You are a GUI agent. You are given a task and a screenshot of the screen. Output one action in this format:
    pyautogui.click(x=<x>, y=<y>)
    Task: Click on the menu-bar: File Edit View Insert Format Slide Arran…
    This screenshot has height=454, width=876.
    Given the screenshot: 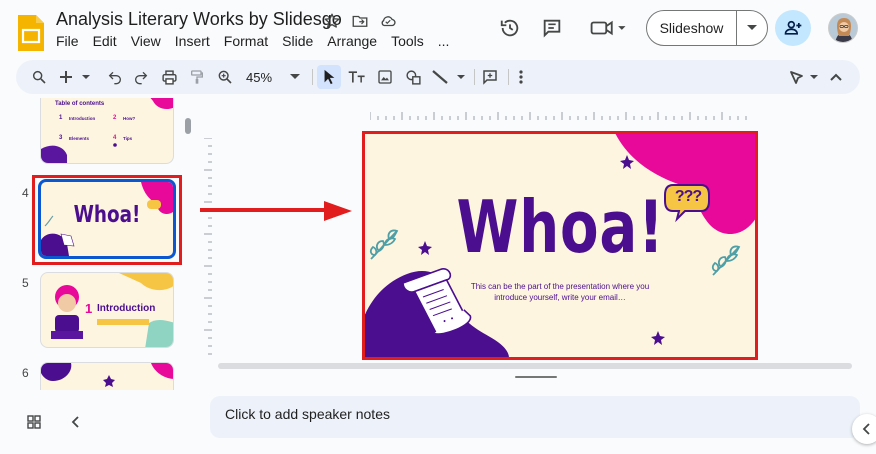 What is the action you would take?
    pyautogui.click(x=259, y=41)
    